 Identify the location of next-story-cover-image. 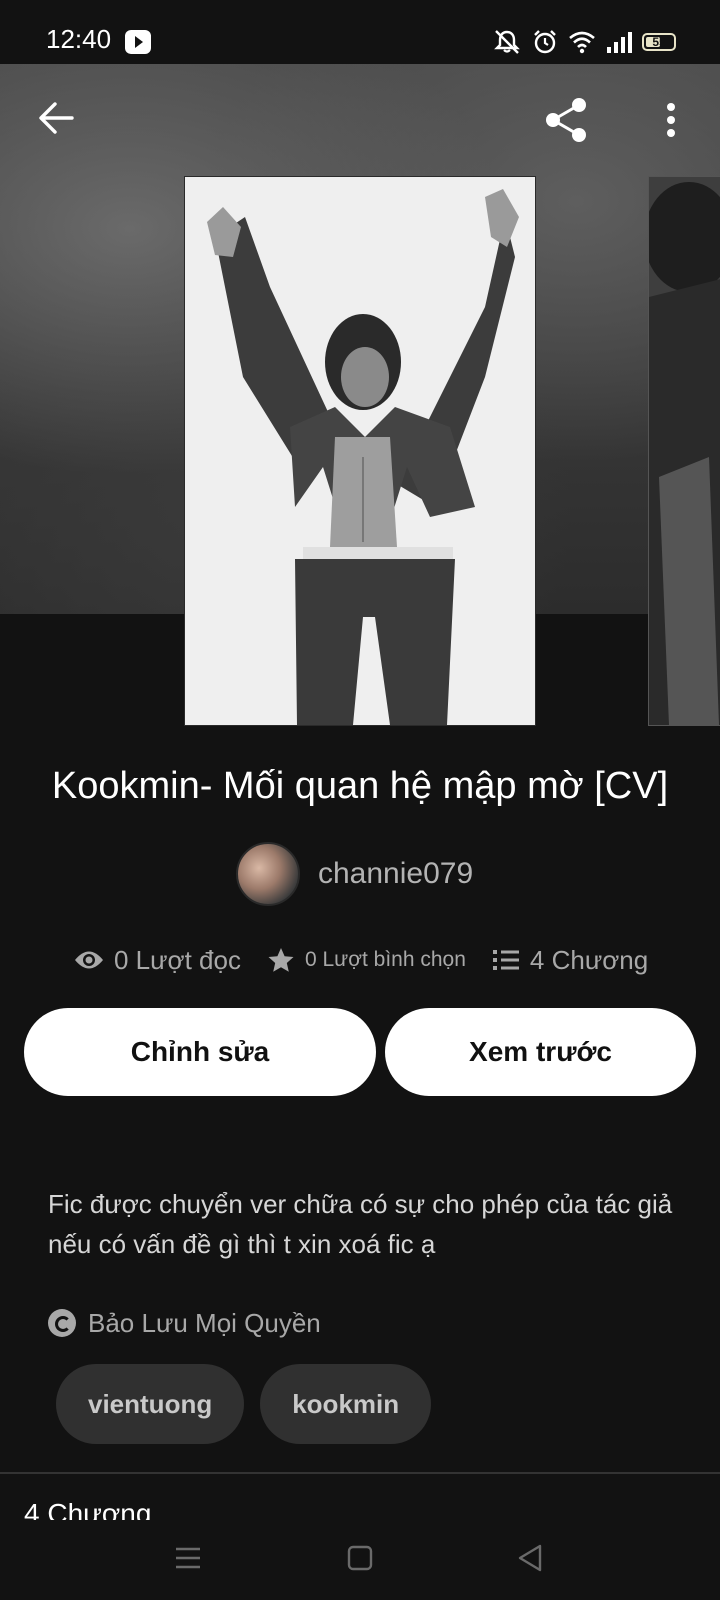
(684, 451).